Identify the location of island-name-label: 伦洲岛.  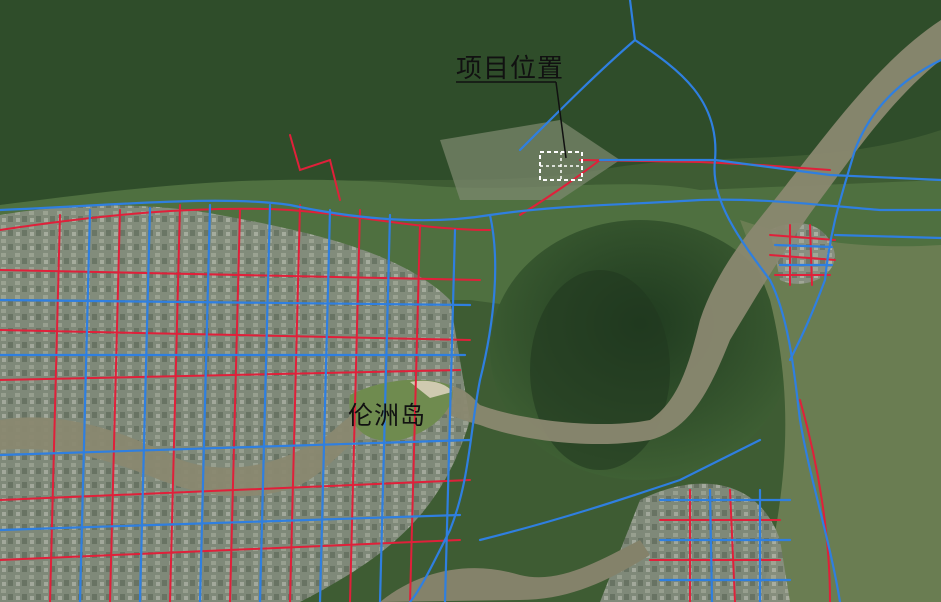
(387, 415).